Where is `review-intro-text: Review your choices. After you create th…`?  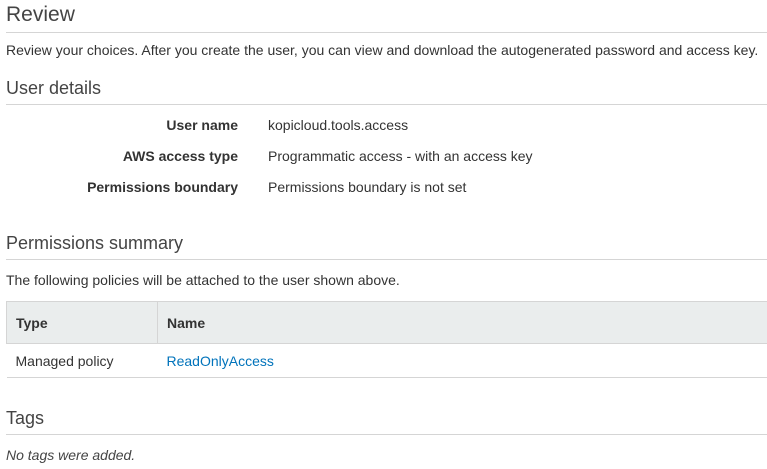 review-intro-text: Review your choices. After you create th… is located at coordinates (382, 50).